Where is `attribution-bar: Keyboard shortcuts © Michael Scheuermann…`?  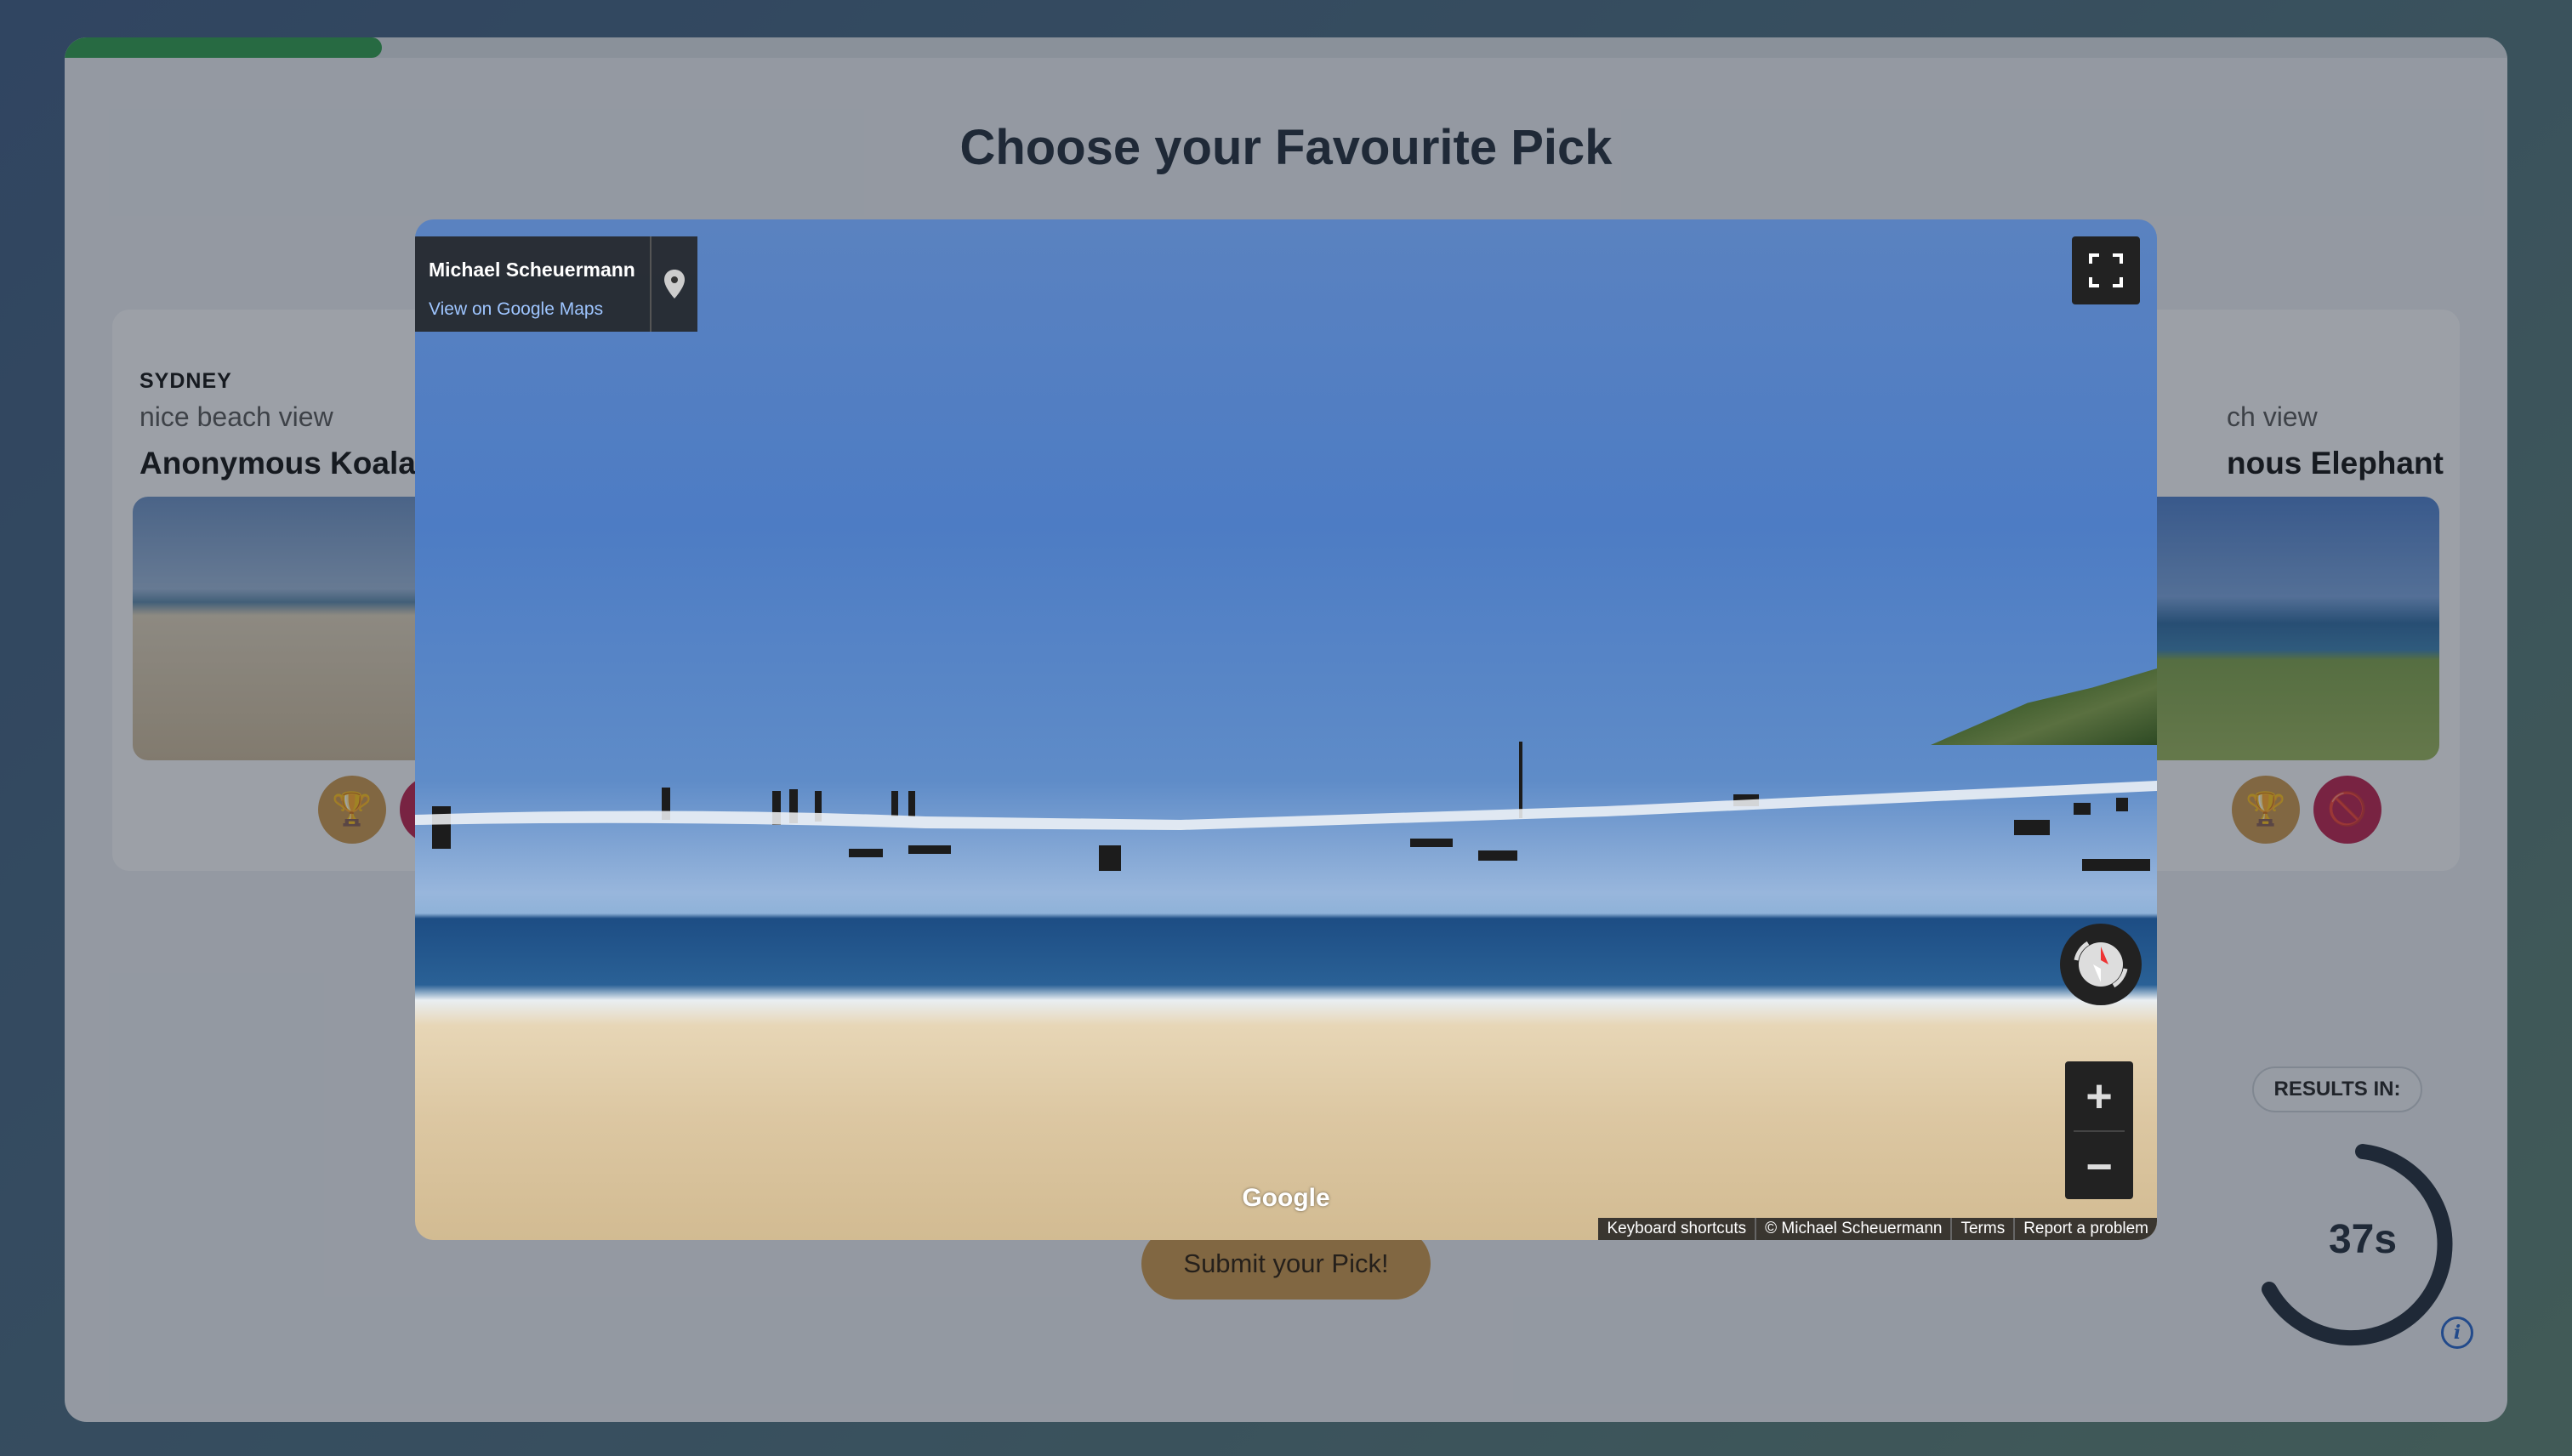
attribution-bar: Keyboard shortcuts © Michael Scheuermann… is located at coordinates (1878, 1229).